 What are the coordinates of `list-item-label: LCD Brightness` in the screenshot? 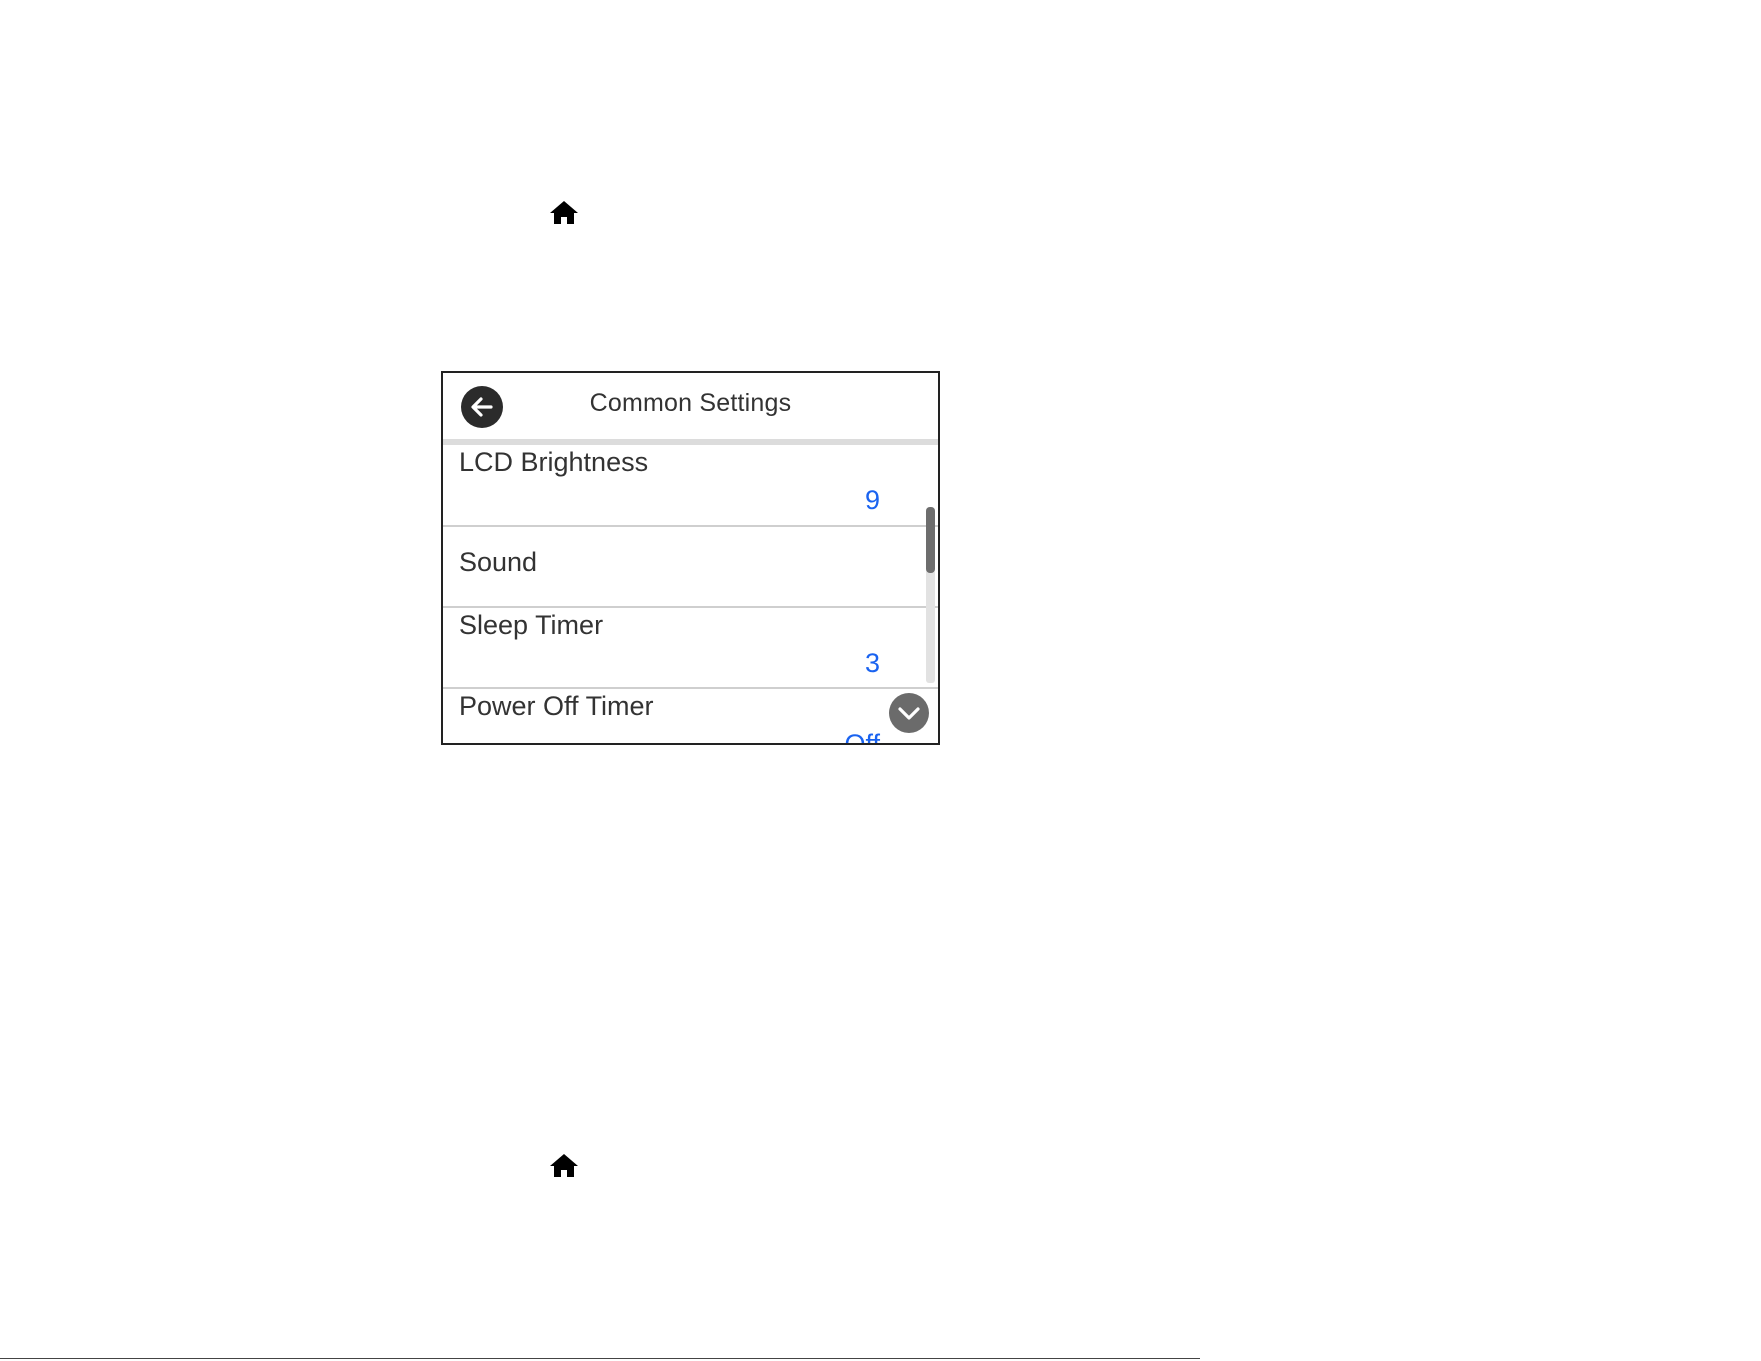 It's located at (554, 462).